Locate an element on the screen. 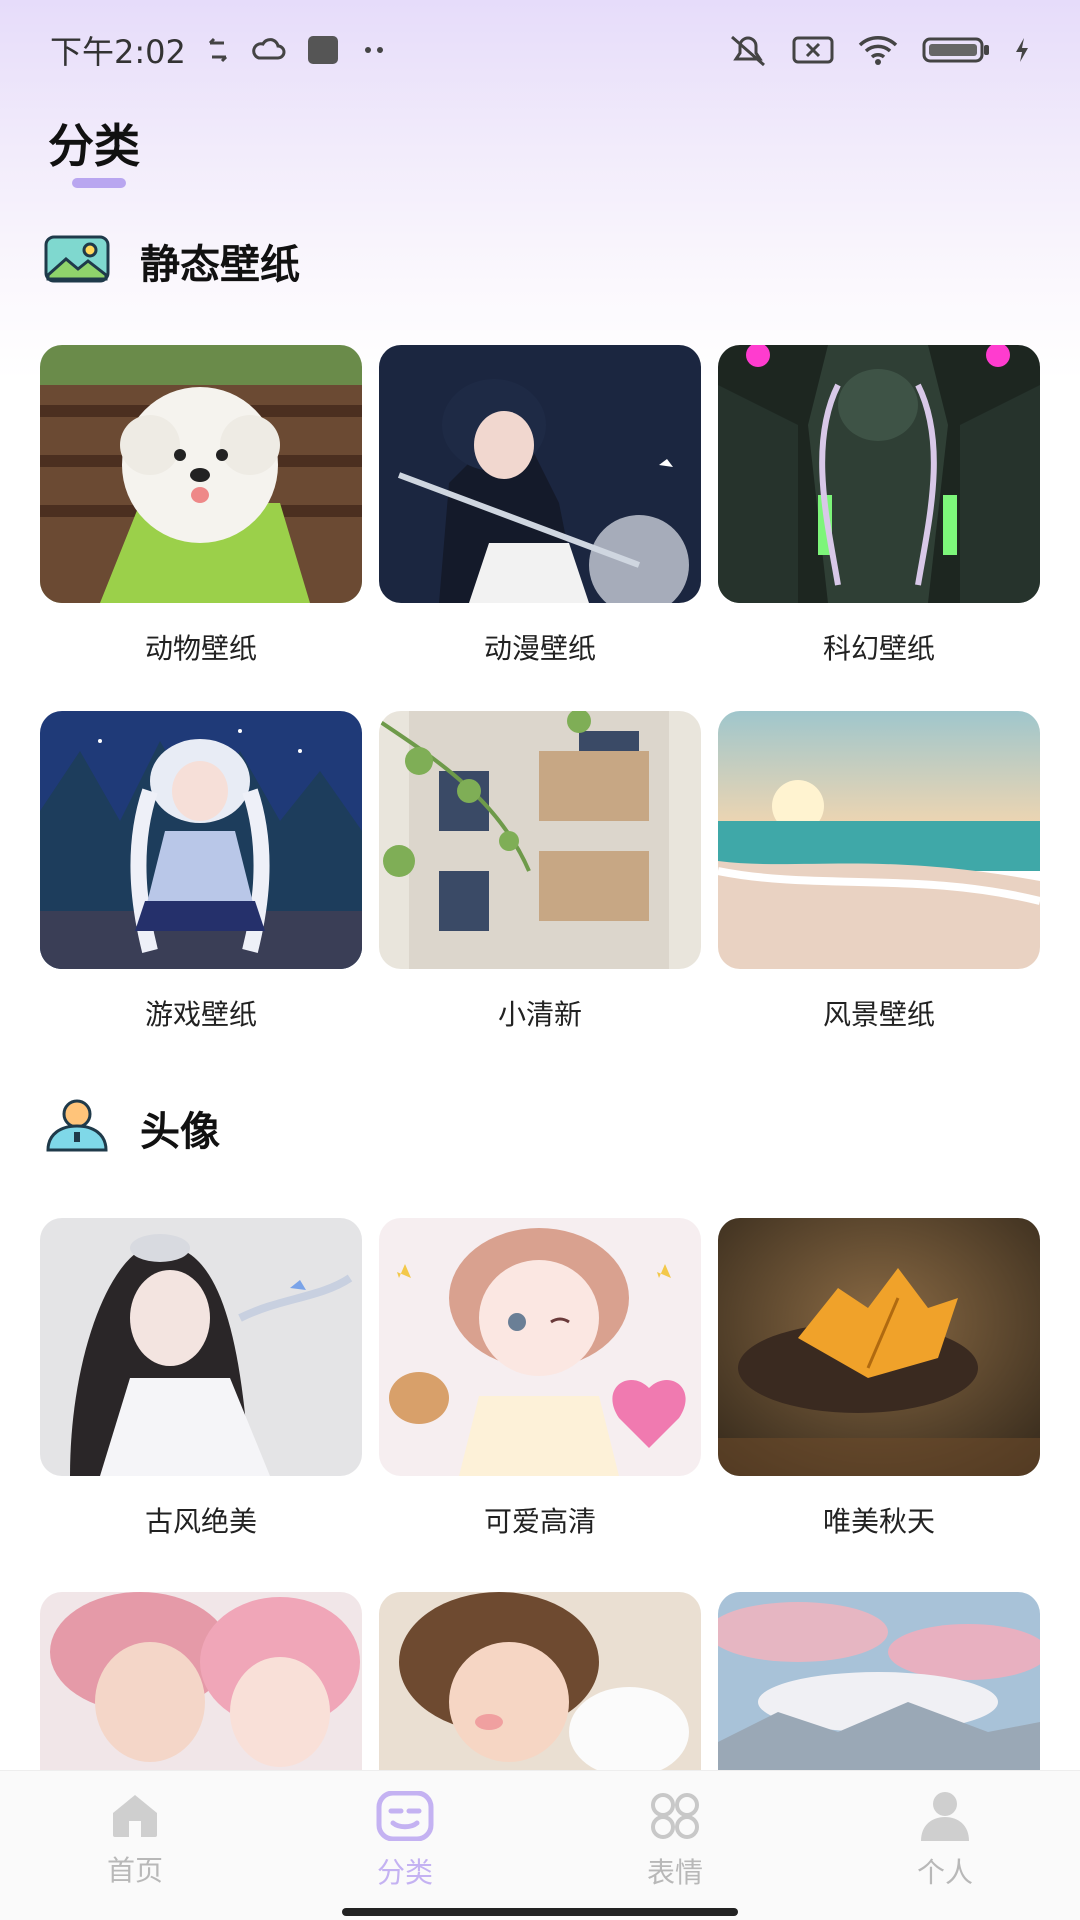 Image resolution: width=1080 pixels, height=1920 pixels. more-dots-icon is located at coordinates (375, 50).